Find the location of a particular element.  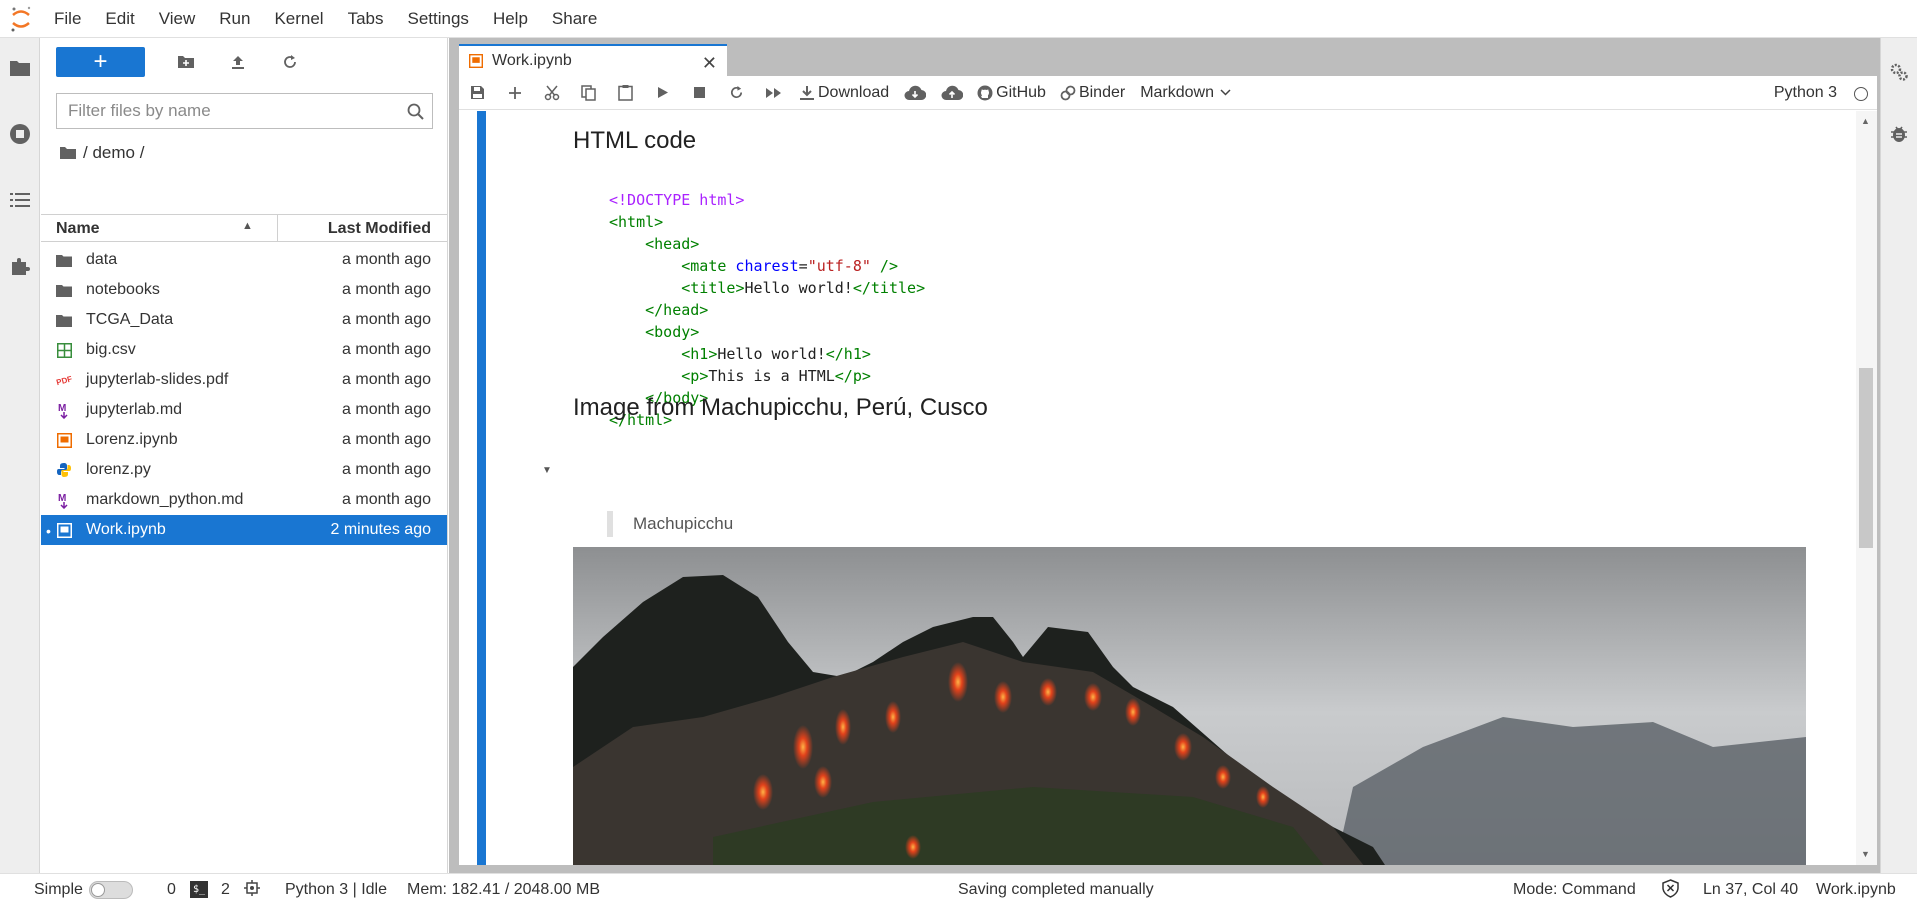

copy-icon is located at coordinates (588, 93).